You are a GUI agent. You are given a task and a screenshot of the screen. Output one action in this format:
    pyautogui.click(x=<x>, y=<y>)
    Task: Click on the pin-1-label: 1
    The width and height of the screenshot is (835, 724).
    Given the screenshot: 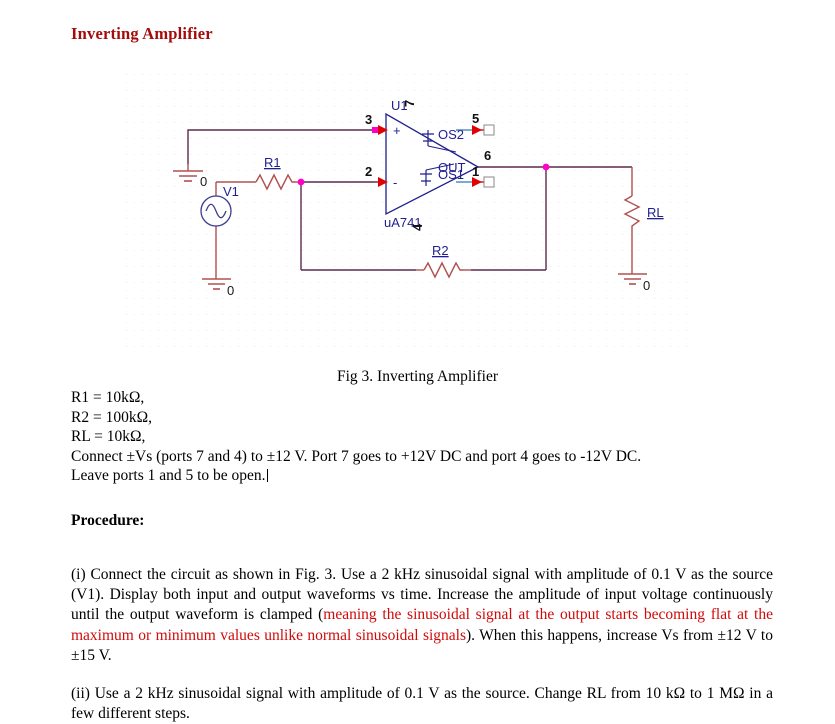 What is the action you would take?
    pyautogui.click(x=475, y=171)
    